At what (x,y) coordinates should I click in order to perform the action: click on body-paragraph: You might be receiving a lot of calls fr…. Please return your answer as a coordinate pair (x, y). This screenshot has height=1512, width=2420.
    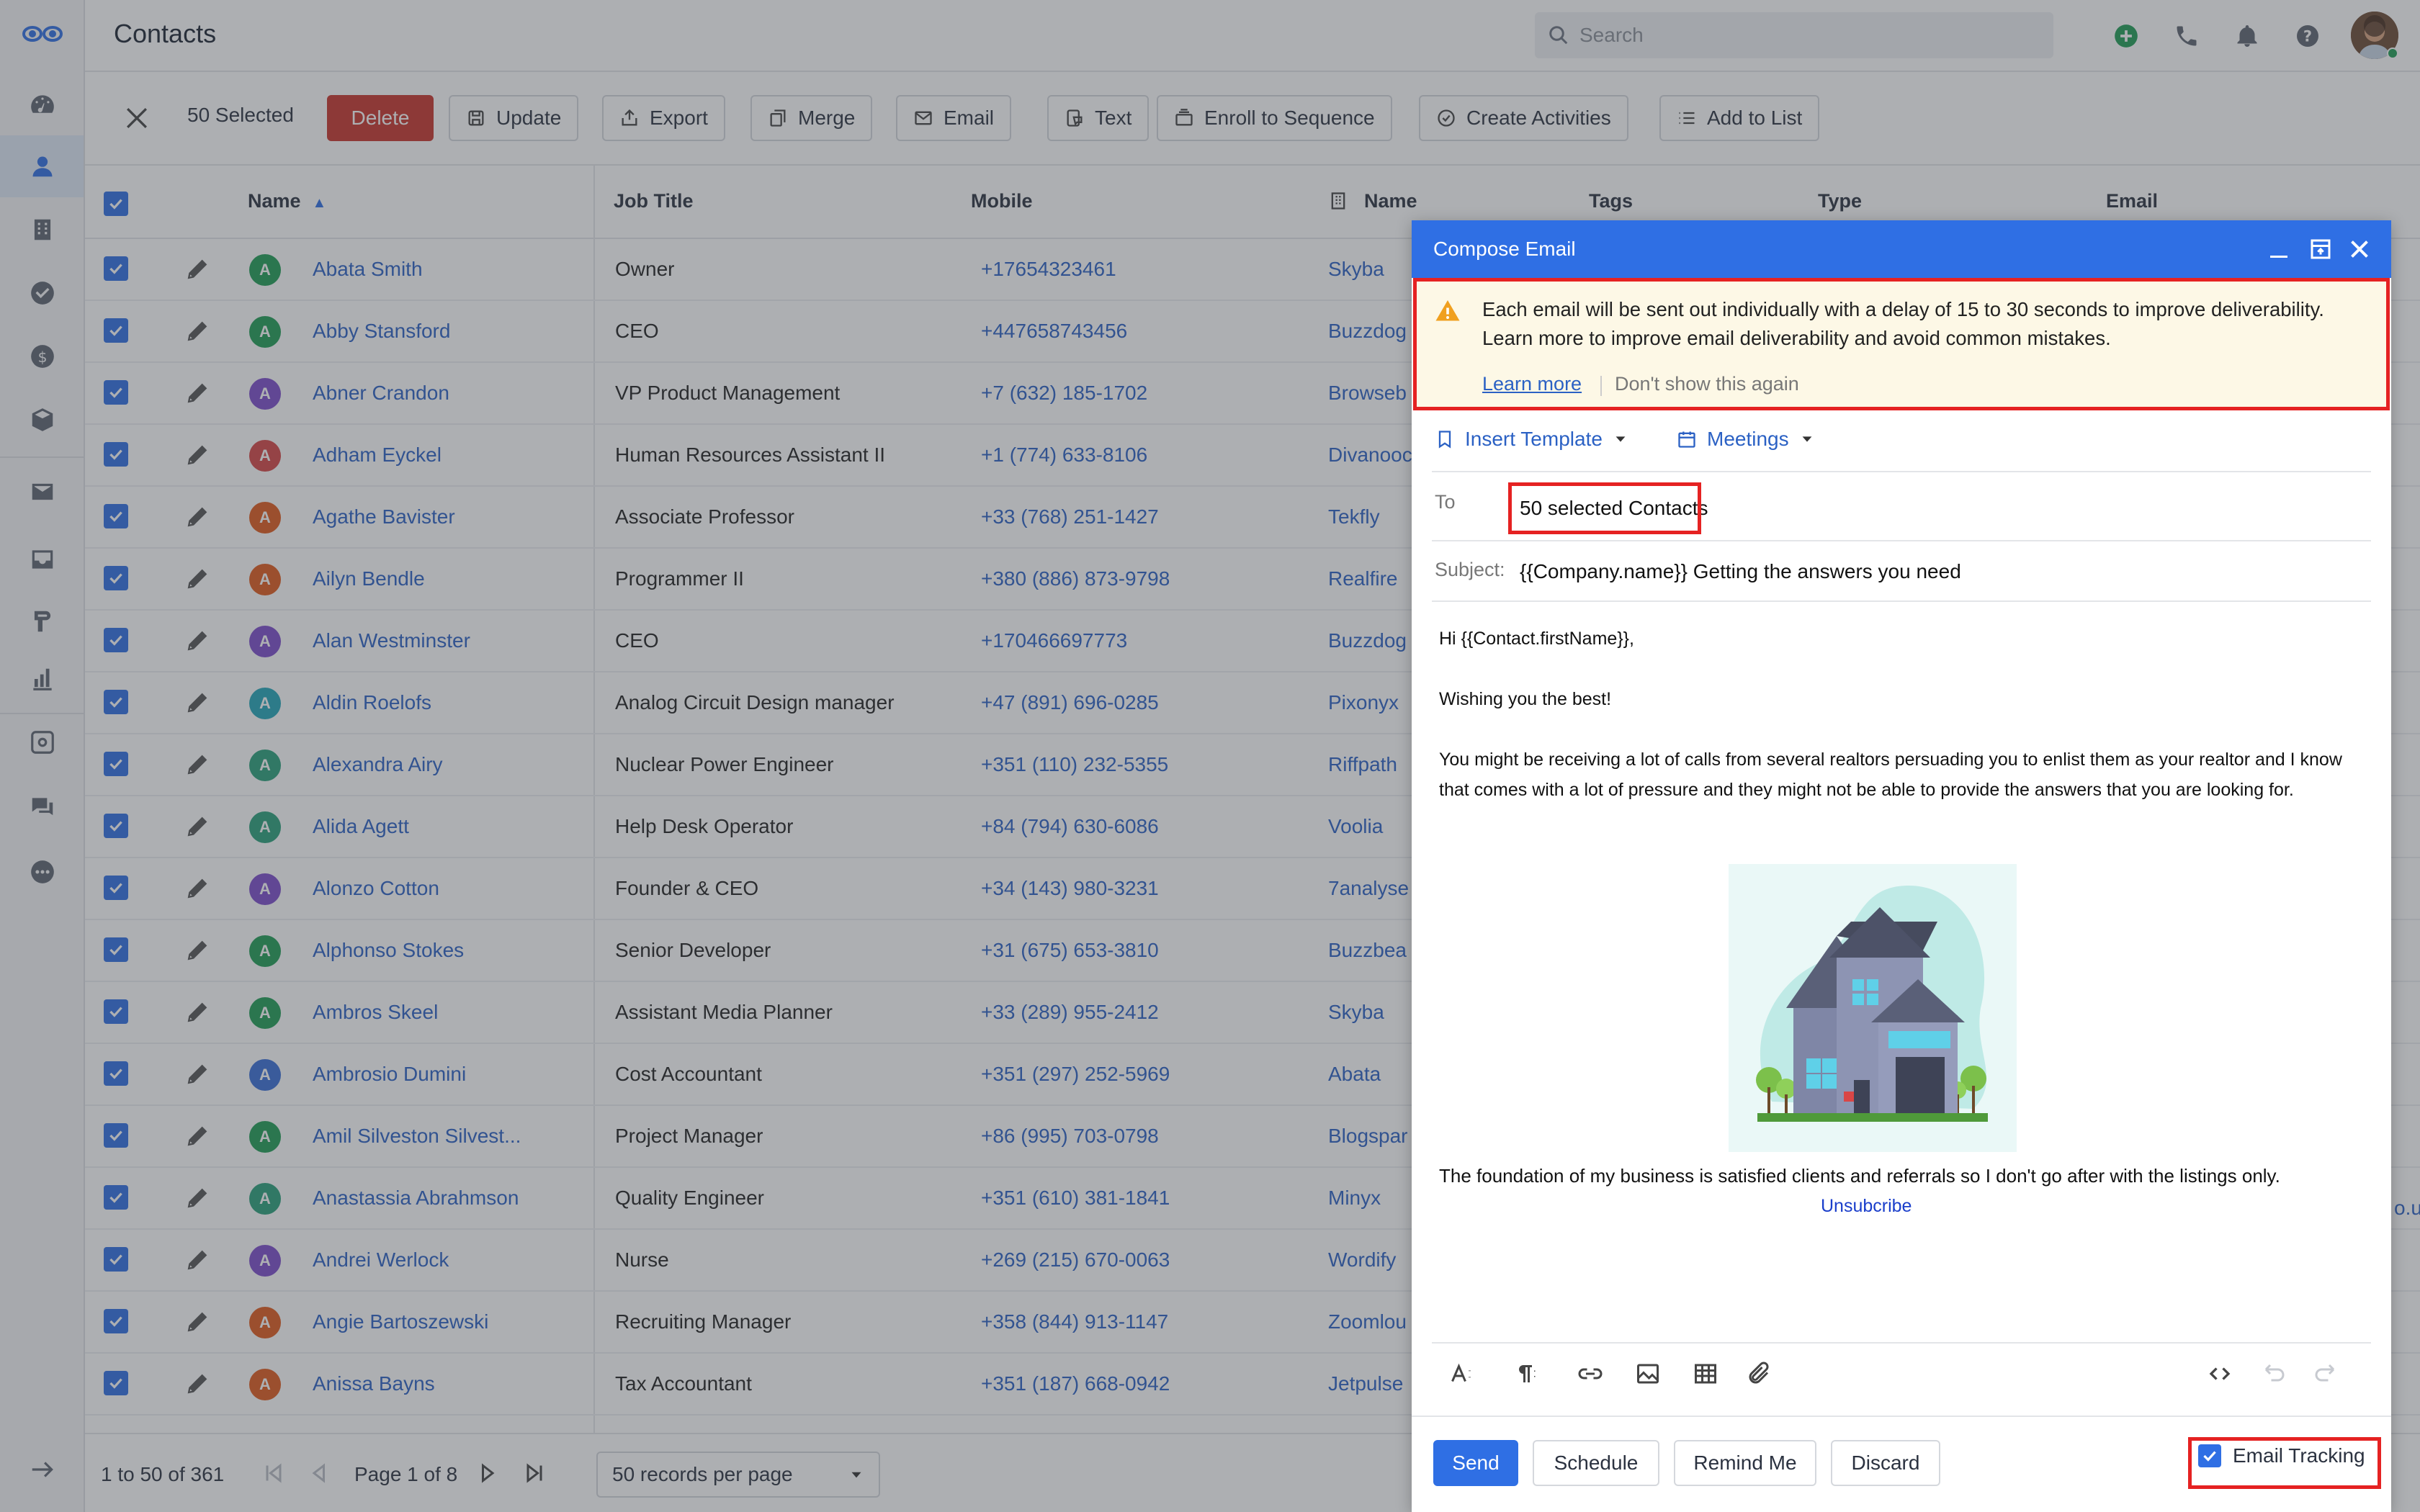
    Looking at the image, I should click on (1890, 775).